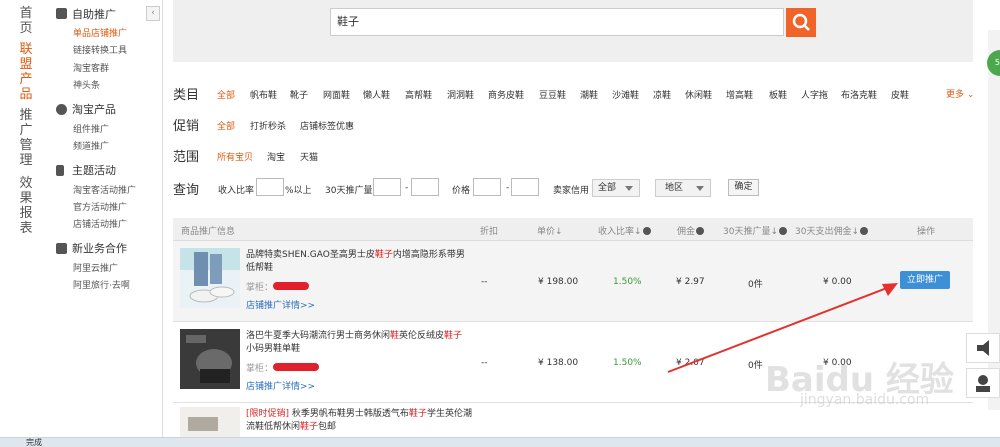  Describe the element at coordinates (755, 230) in the screenshot. I see `col-volume: 30天推广量↓` at that location.